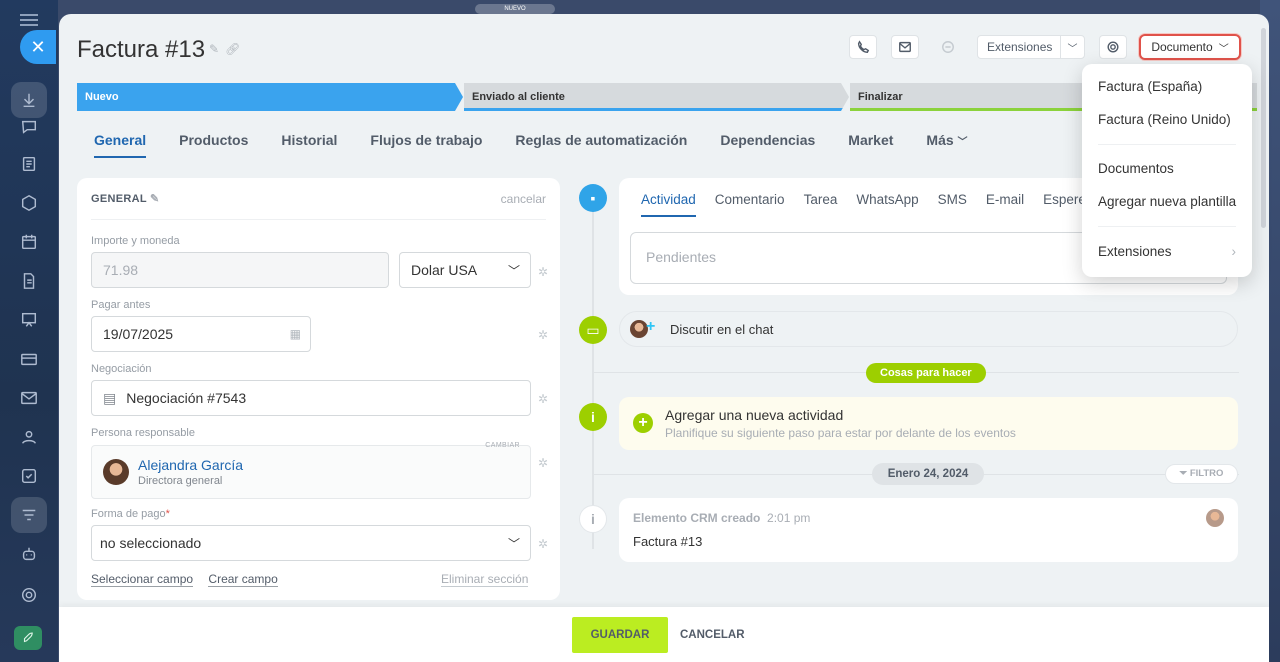 The image size is (1280, 662). What do you see at coordinates (656, 97) in the screenshot?
I see `stage-enviado: Enviado al cliente` at bounding box center [656, 97].